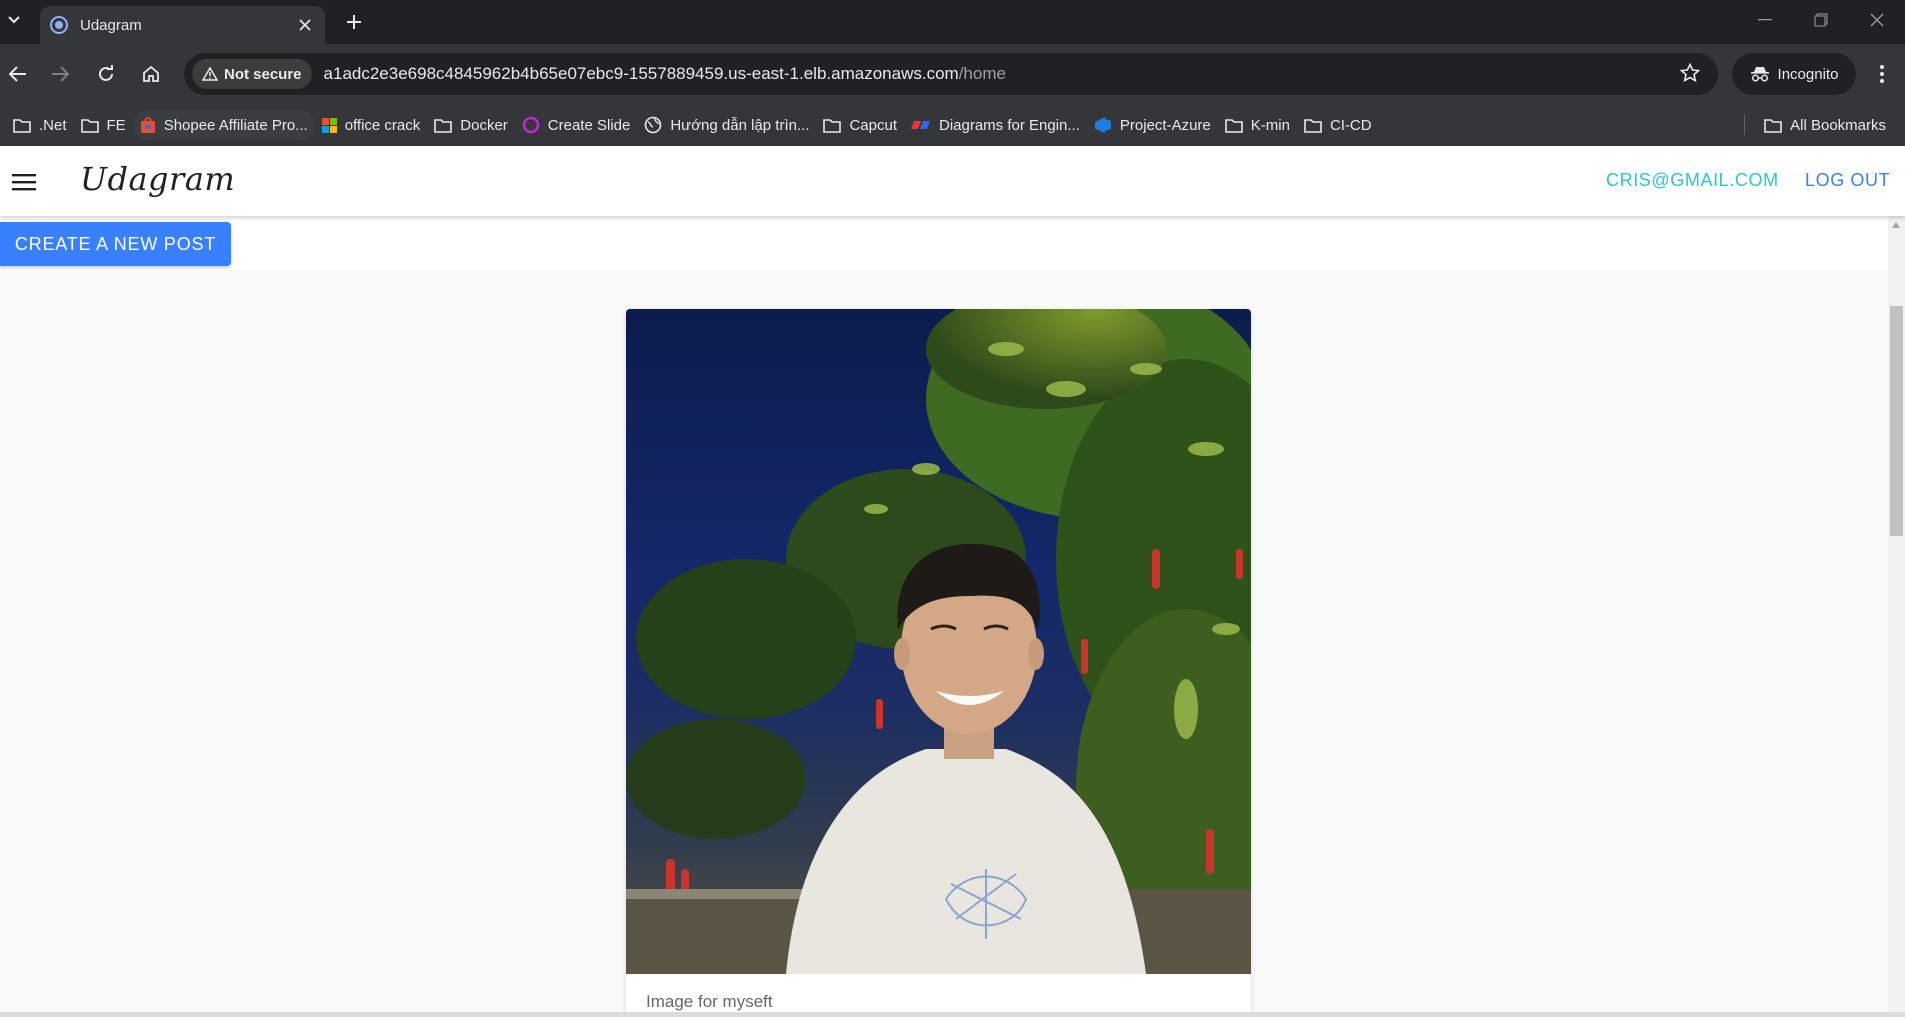  What do you see at coordinates (103, 125) in the screenshot?
I see `bookmark-fe: FE` at bounding box center [103, 125].